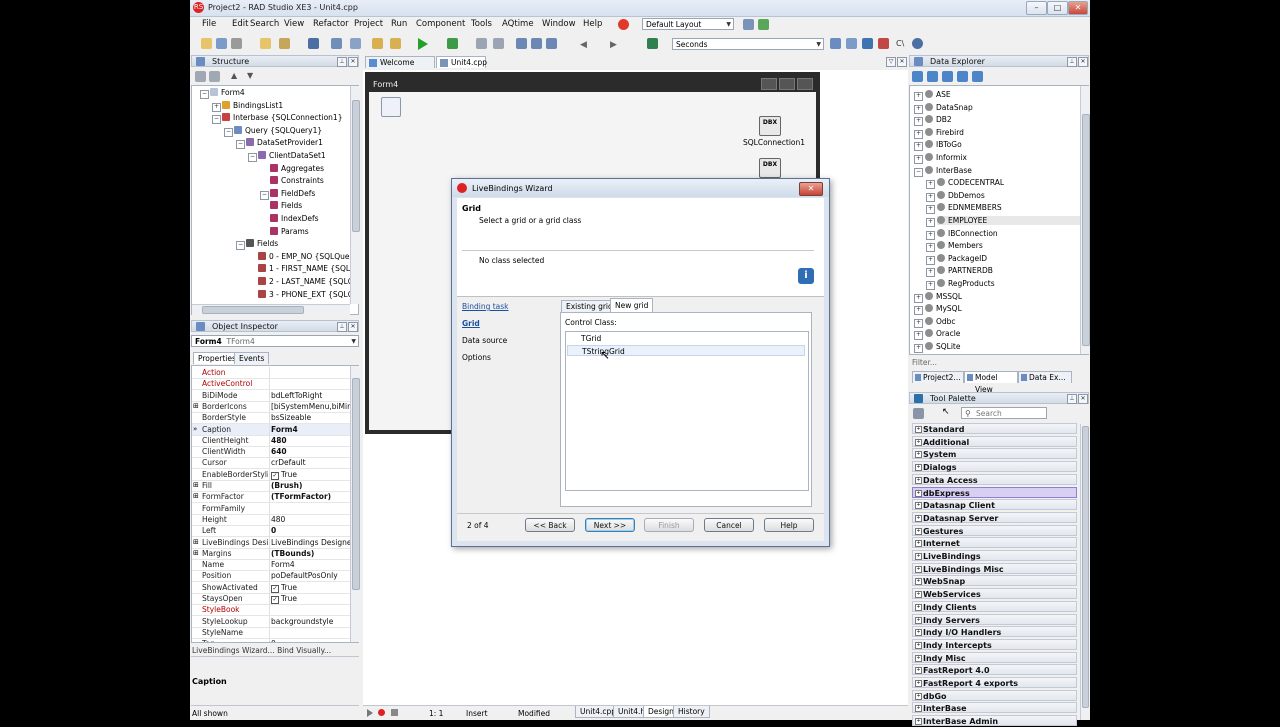  Describe the element at coordinates (811, 189) in the screenshot. I see `wizard-close-button: ✕` at that location.